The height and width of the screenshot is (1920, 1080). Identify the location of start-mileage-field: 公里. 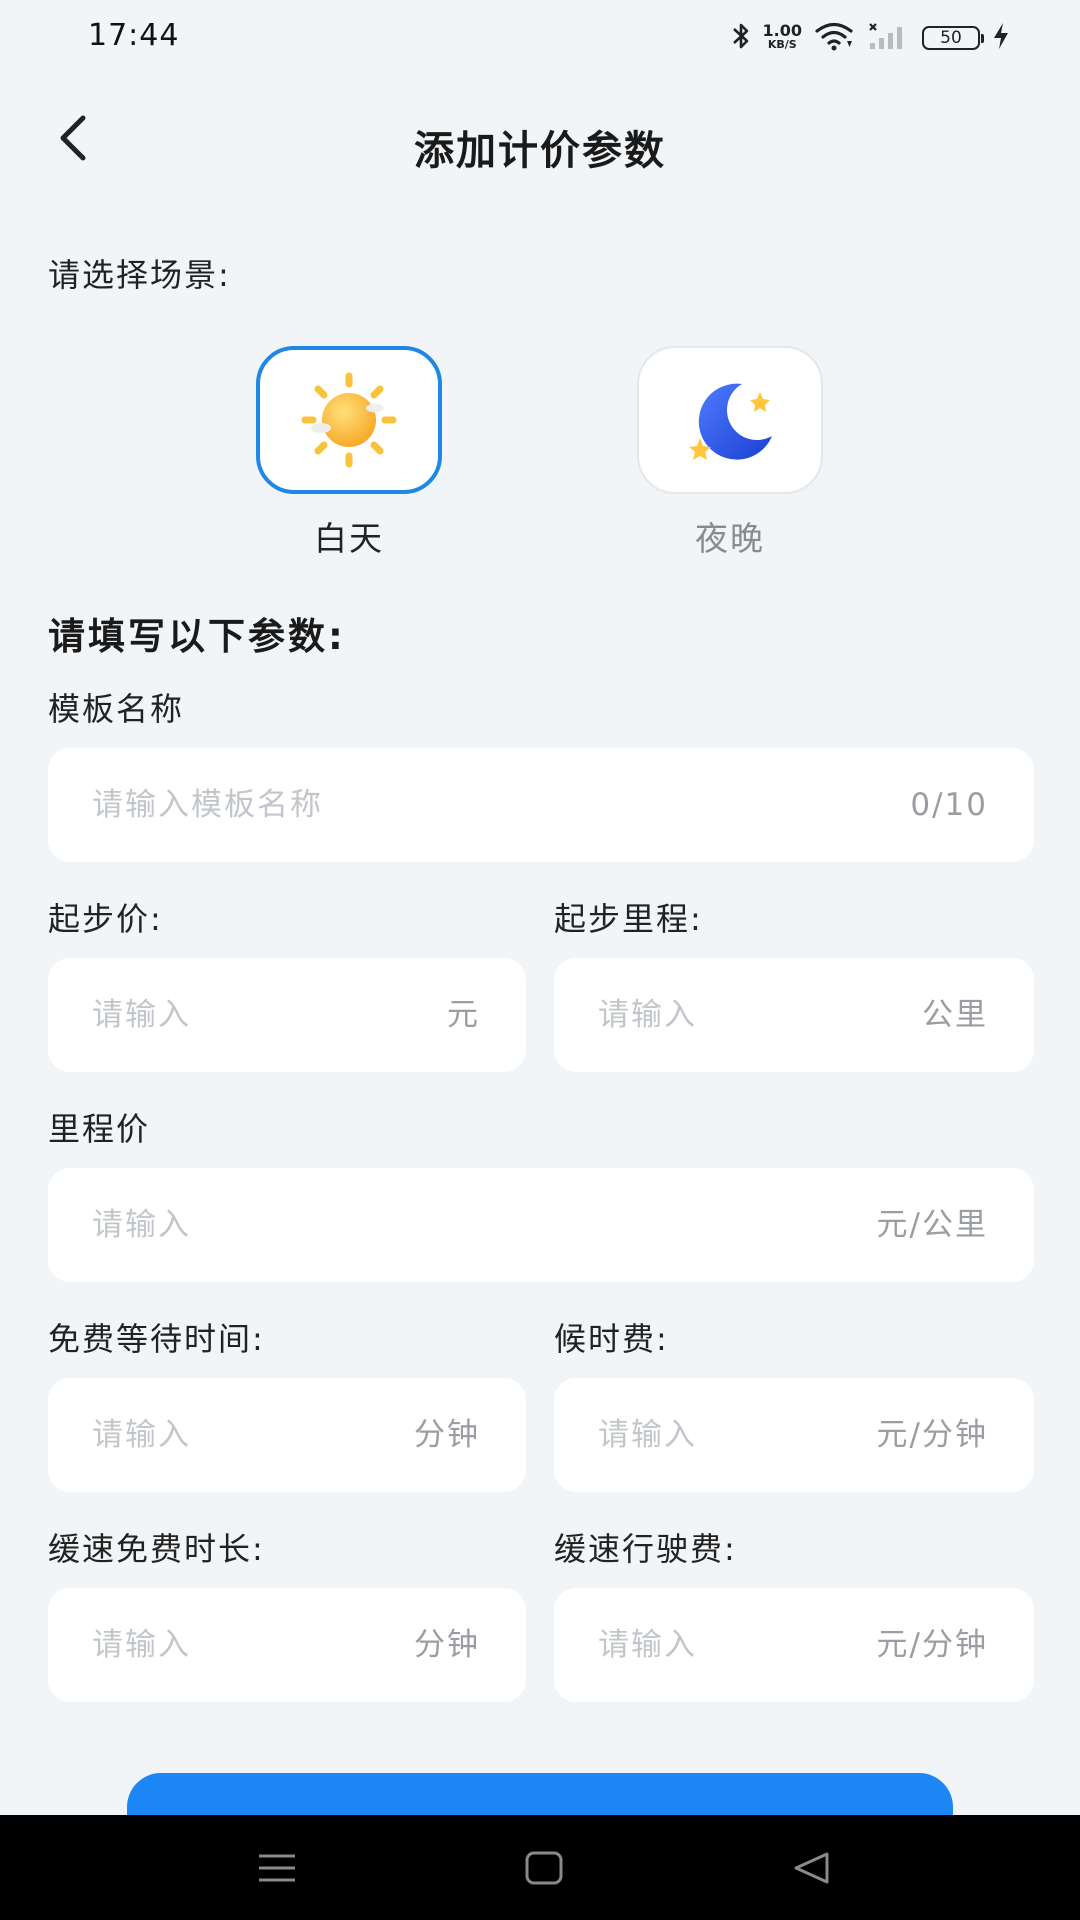
(794, 1015).